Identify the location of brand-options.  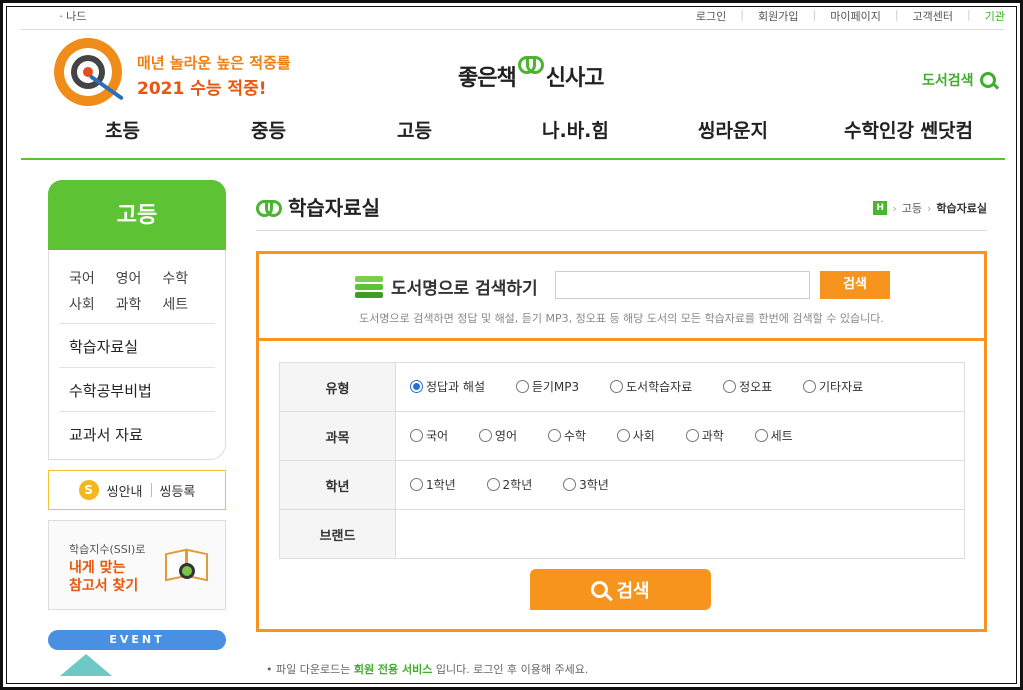
(680, 534).